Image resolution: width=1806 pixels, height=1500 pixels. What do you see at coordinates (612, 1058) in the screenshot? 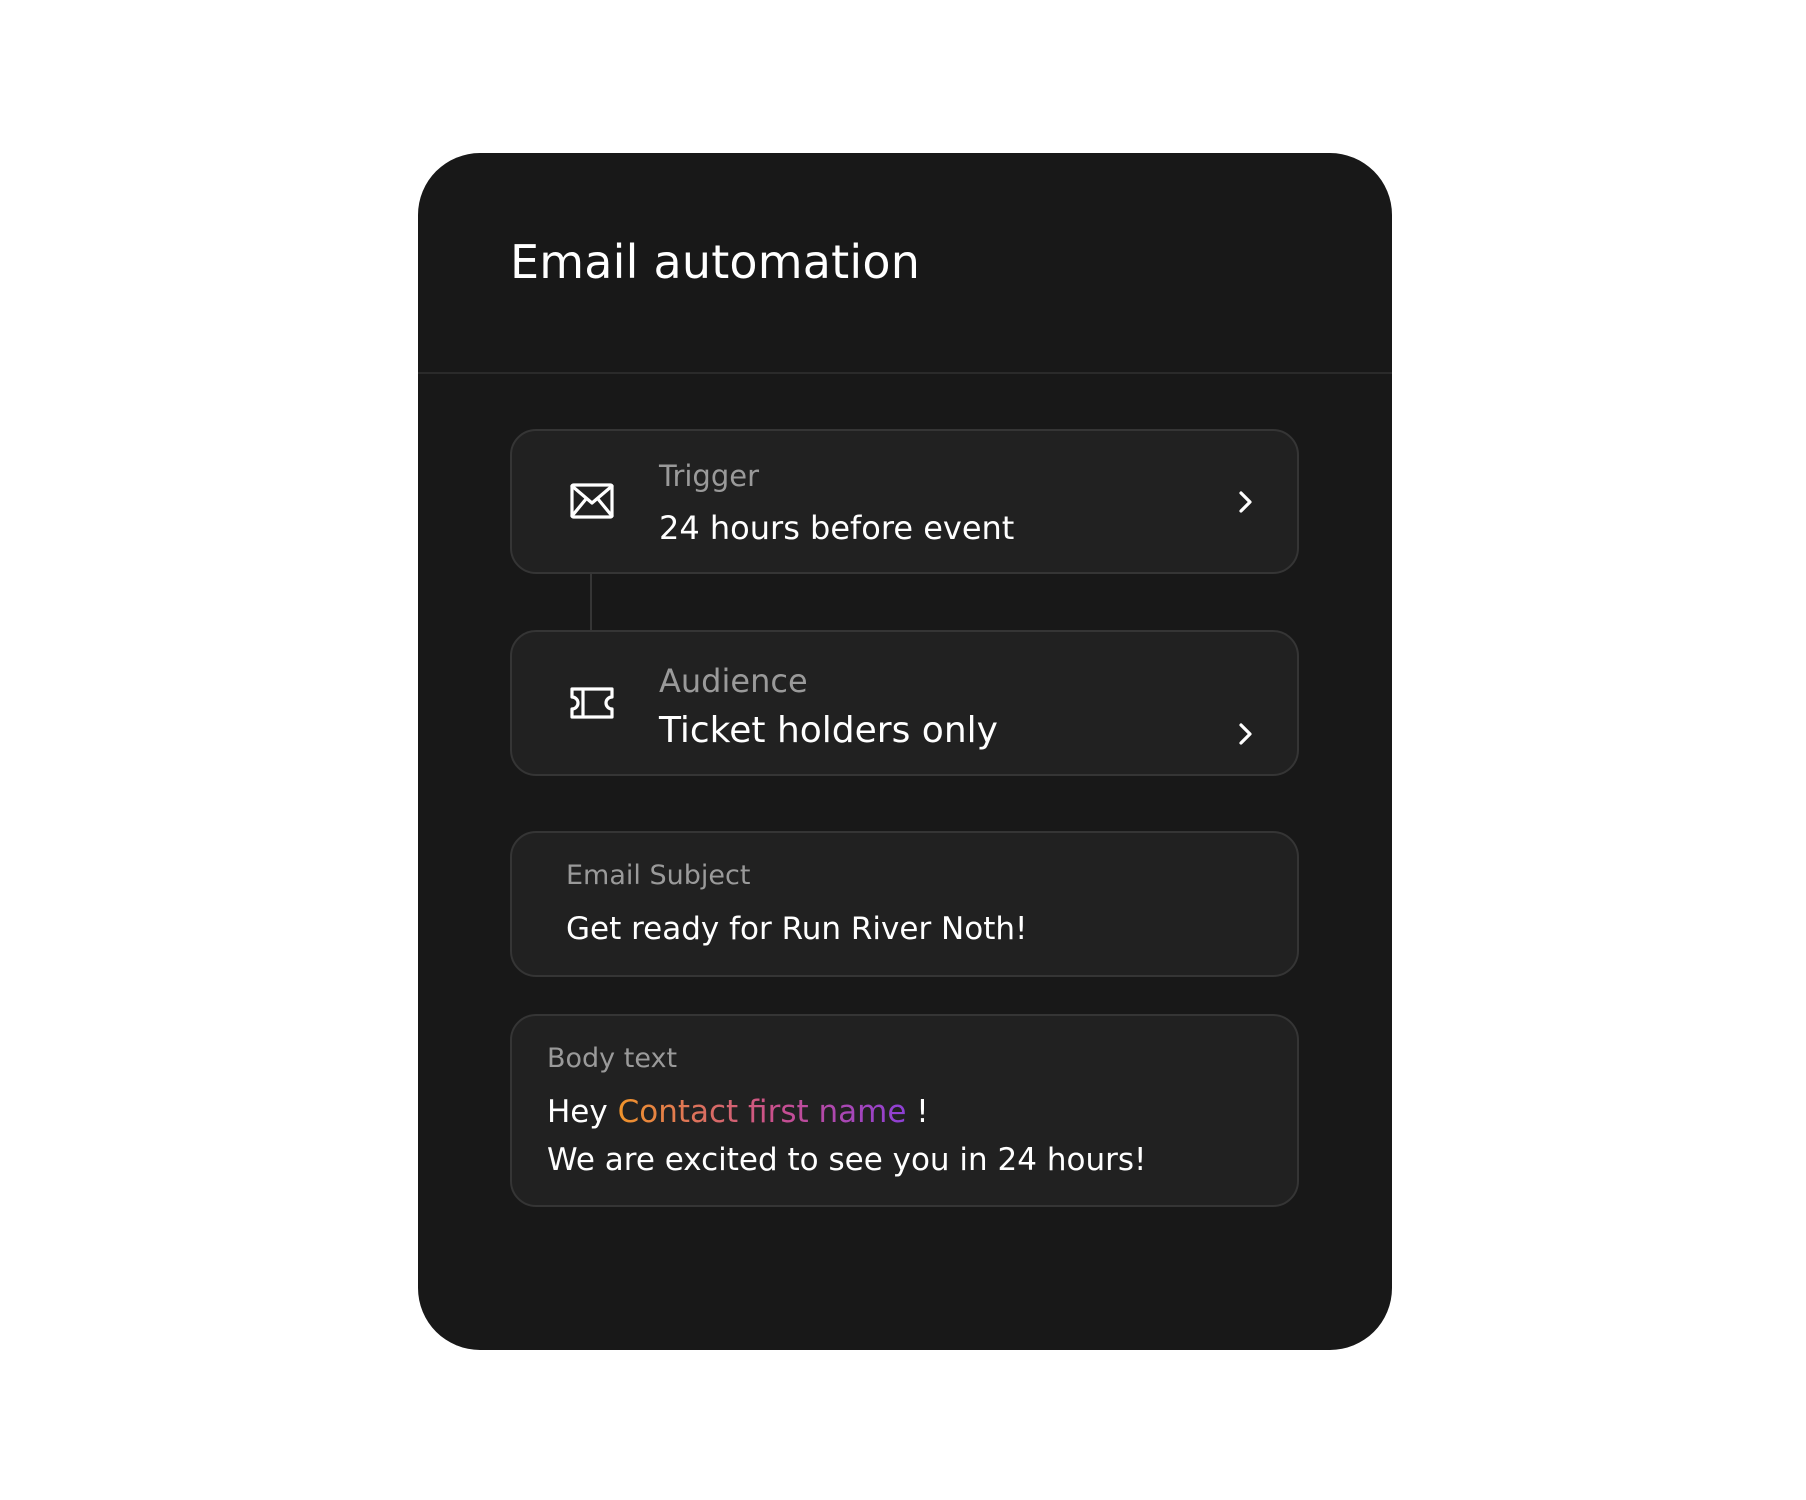
I see `body-text-label: Body text` at bounding box center [612, 1058].